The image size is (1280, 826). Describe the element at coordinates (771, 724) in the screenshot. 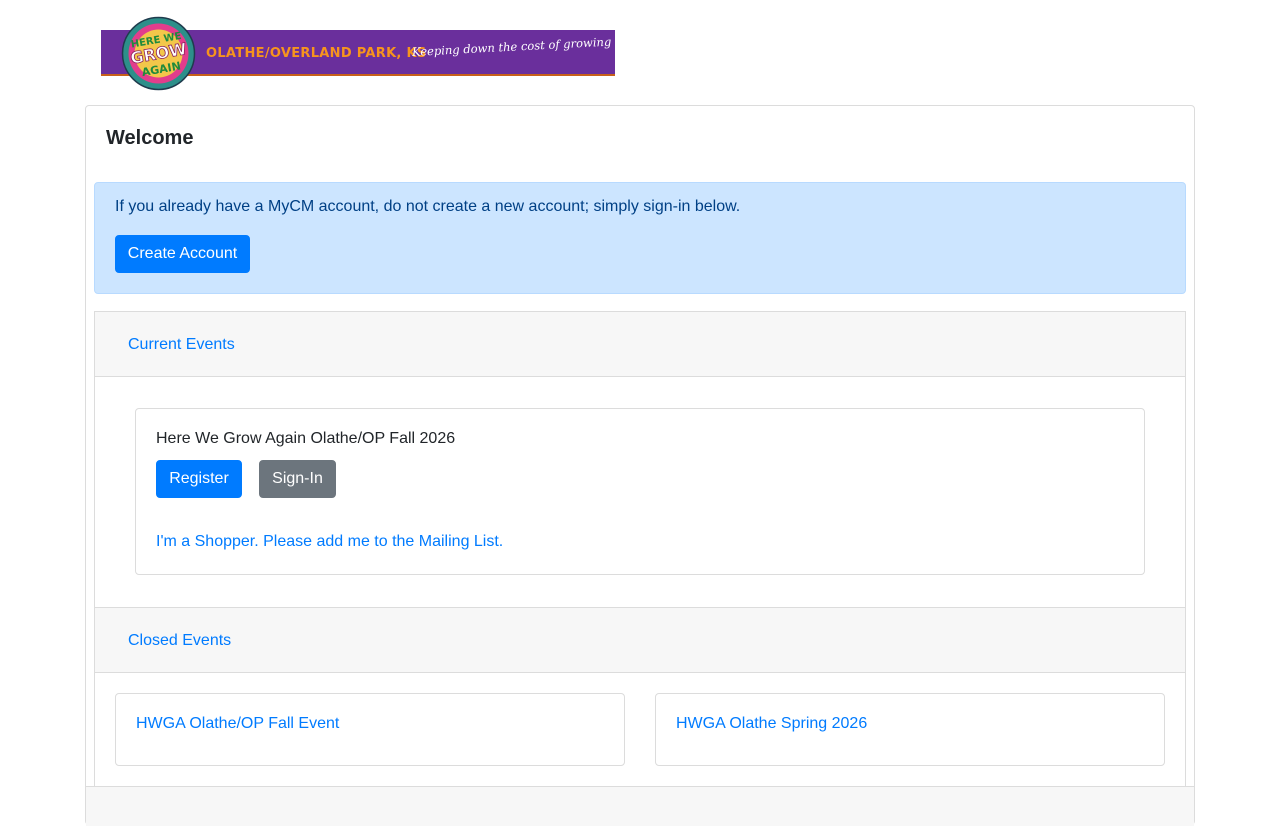

I see `closed-event-link: HWGA Olathe Spring 2026` at that location.